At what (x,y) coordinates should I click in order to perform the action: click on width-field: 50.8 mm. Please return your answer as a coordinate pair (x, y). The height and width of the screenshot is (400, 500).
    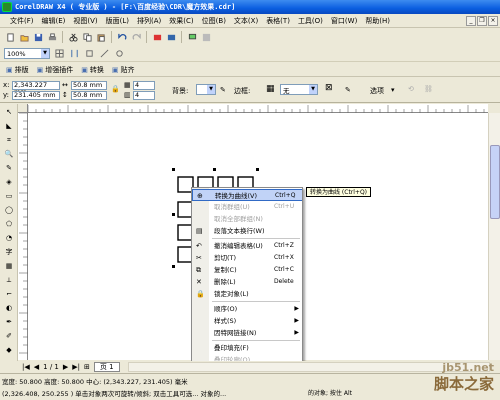
    Looking at the image, I should click on (89, 85).